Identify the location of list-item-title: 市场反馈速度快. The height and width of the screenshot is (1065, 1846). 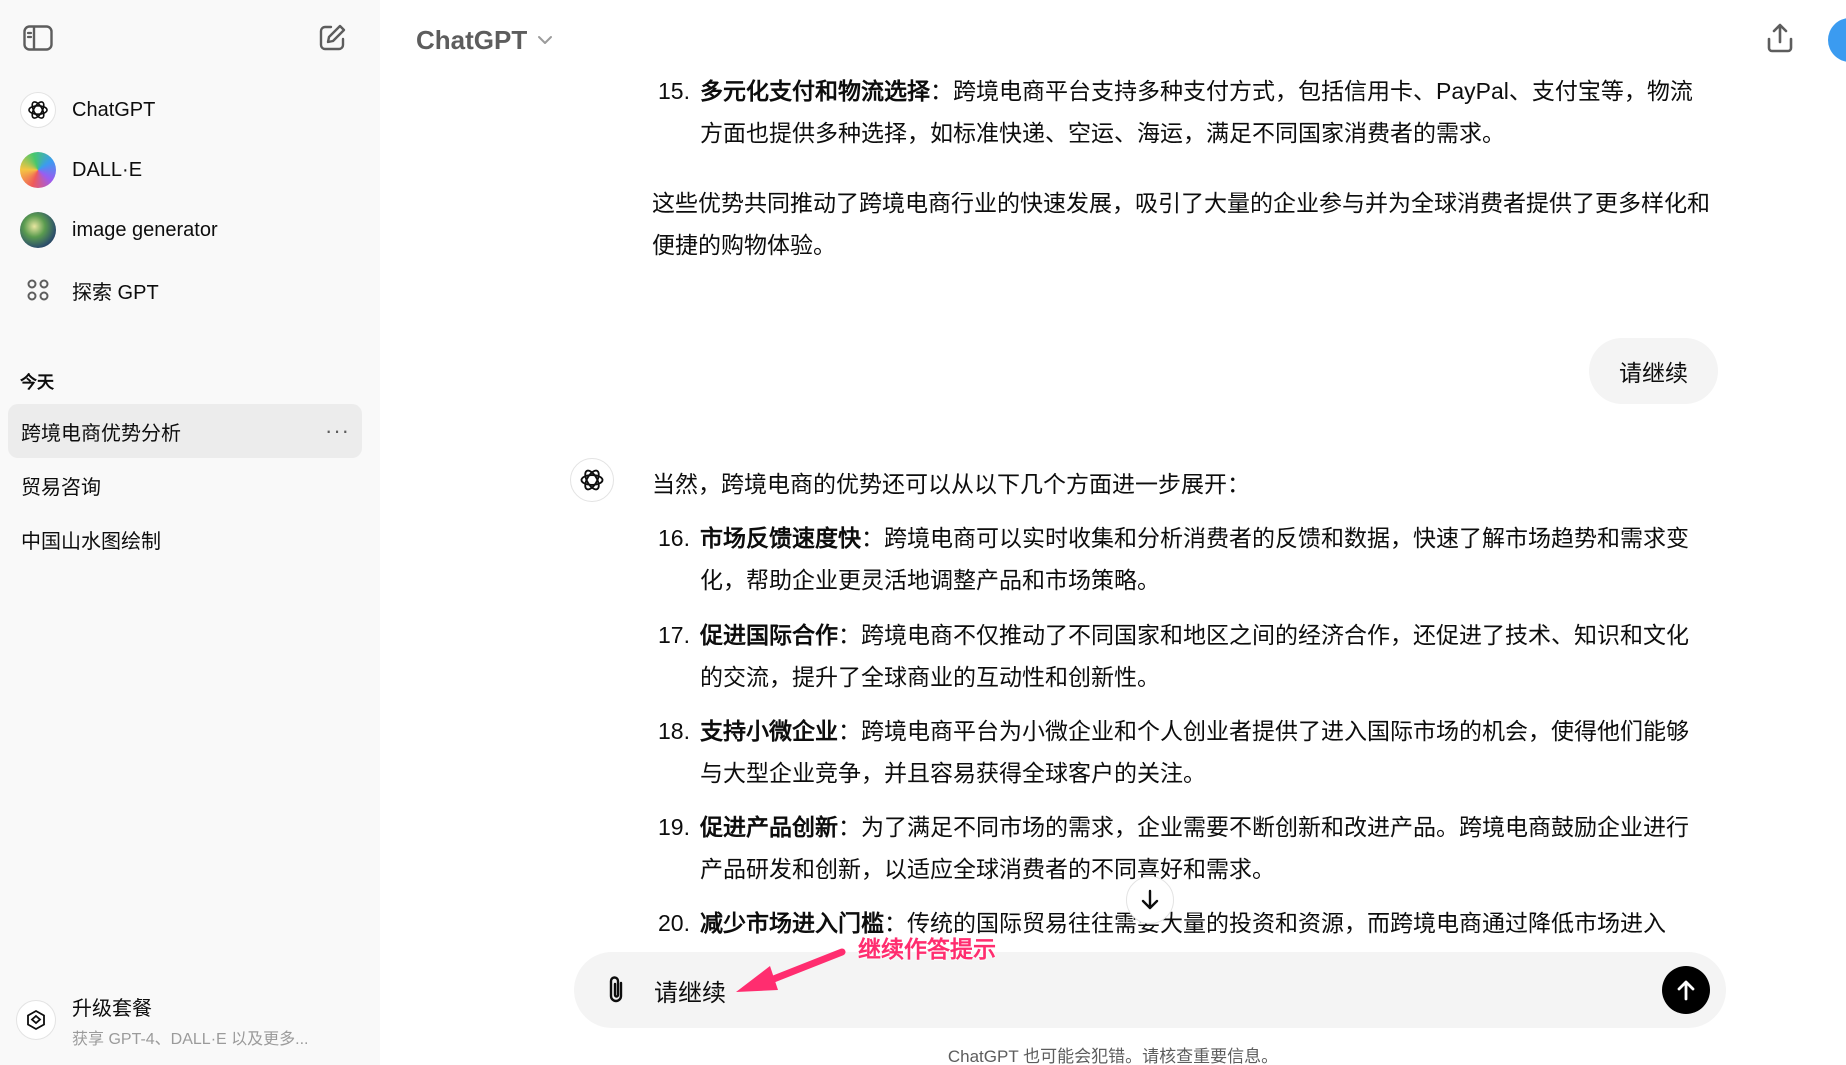
(780, 538).